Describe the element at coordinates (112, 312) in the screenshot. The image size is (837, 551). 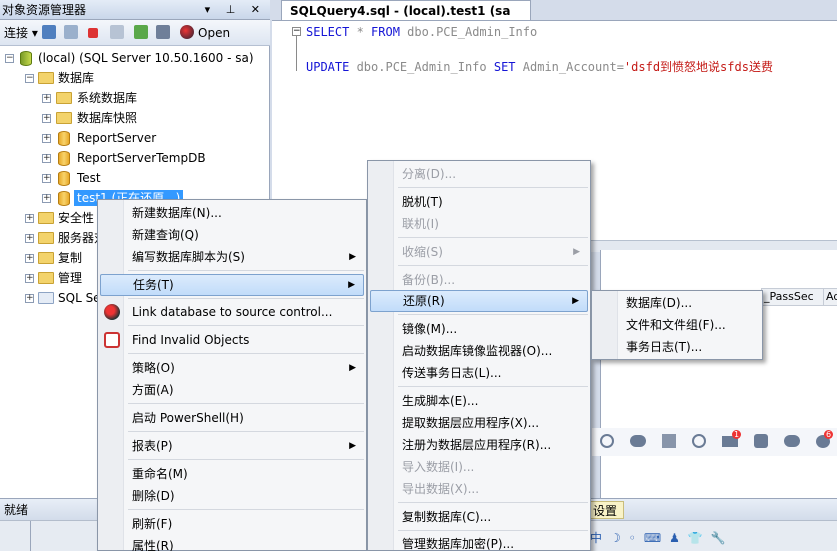
I see `redgate-icon` at that location.